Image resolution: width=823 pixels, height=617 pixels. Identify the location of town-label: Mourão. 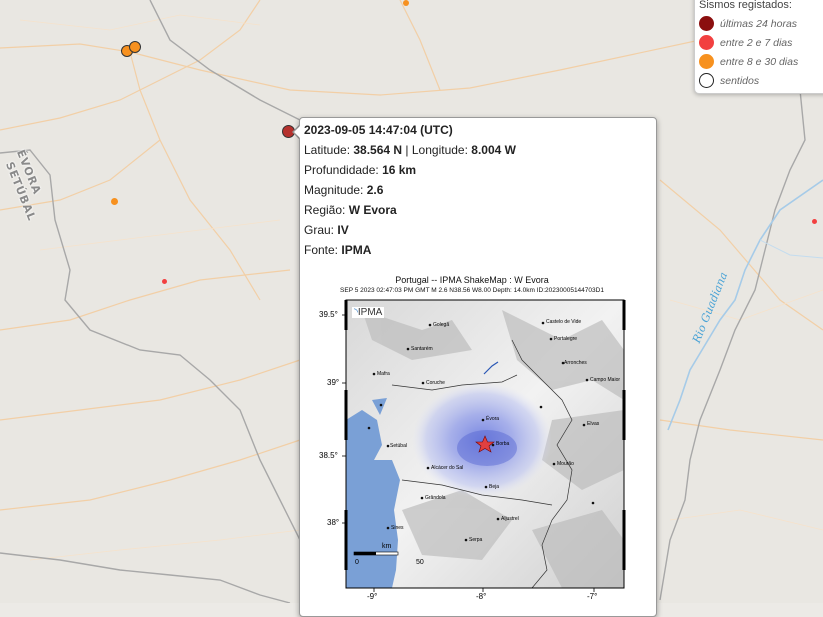
(565, 464).